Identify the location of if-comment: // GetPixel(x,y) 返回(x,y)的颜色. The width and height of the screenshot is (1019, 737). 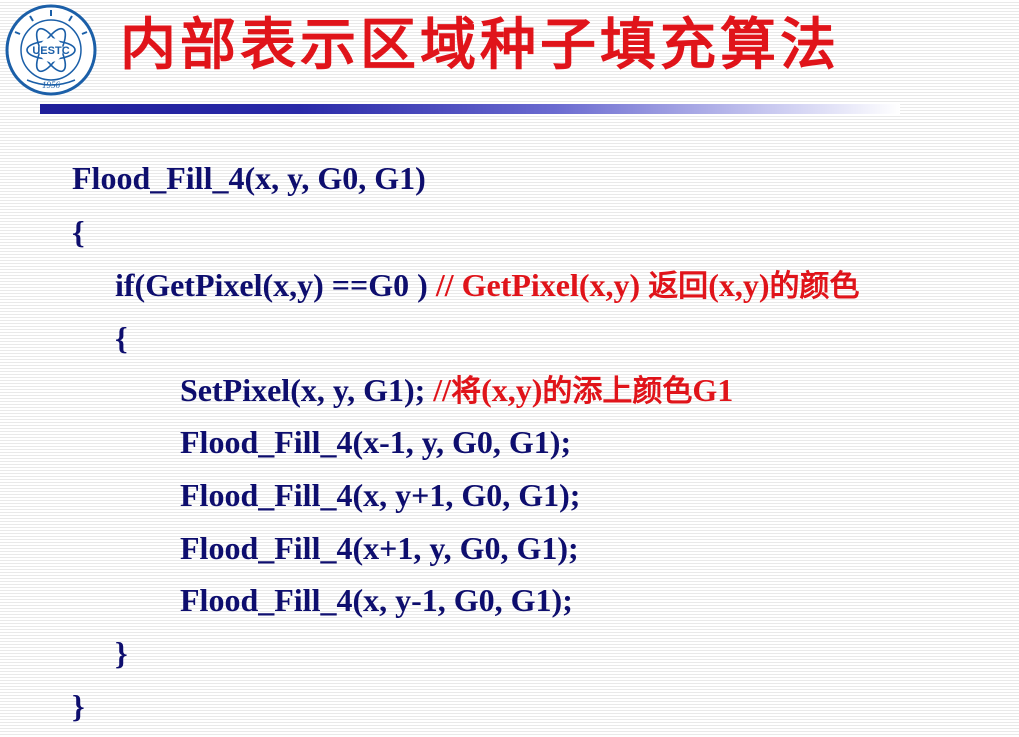
(647, 285).